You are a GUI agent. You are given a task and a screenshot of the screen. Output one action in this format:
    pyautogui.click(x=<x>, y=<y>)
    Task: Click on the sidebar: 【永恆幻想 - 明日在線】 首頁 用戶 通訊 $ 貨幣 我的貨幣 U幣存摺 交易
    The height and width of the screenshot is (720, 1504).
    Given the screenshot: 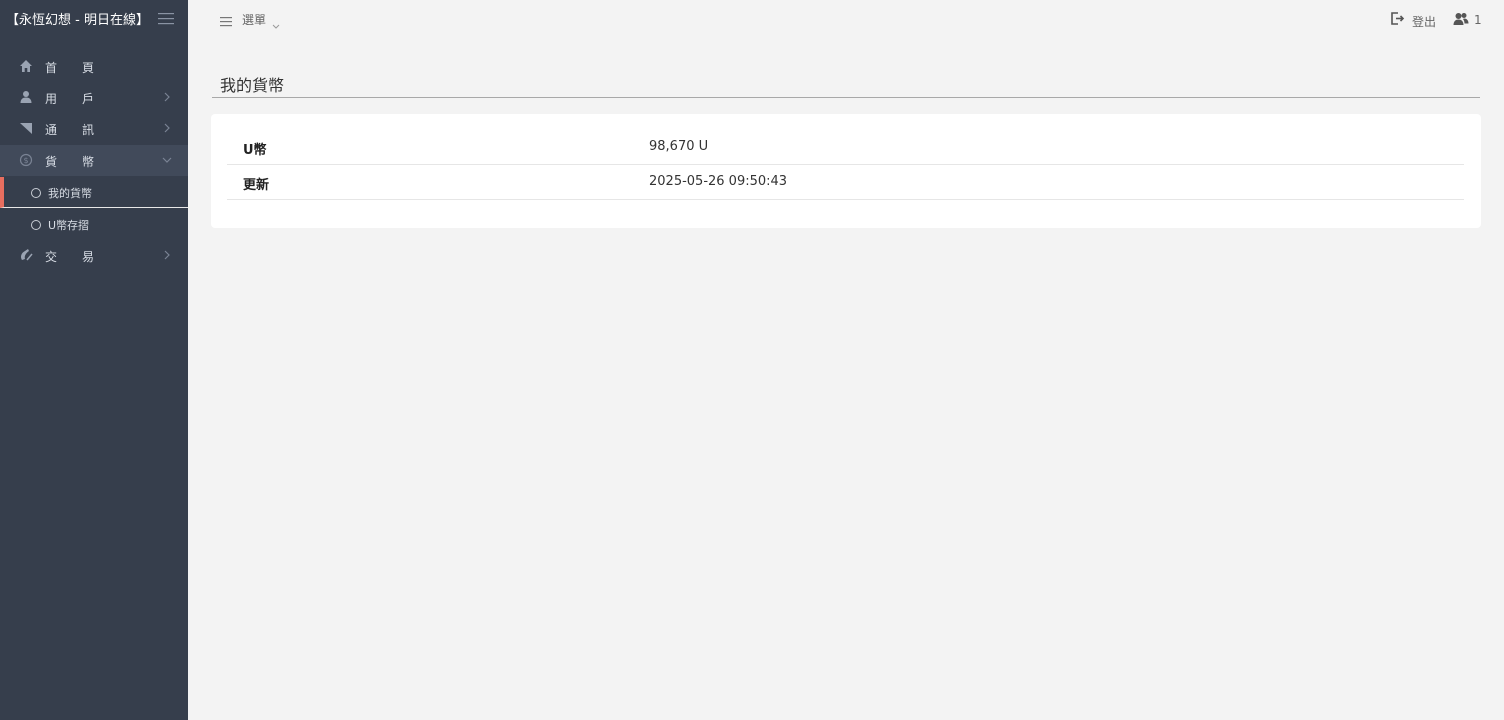 What is the action you would take?
    pyautogui.click(x=94, y=360)
    